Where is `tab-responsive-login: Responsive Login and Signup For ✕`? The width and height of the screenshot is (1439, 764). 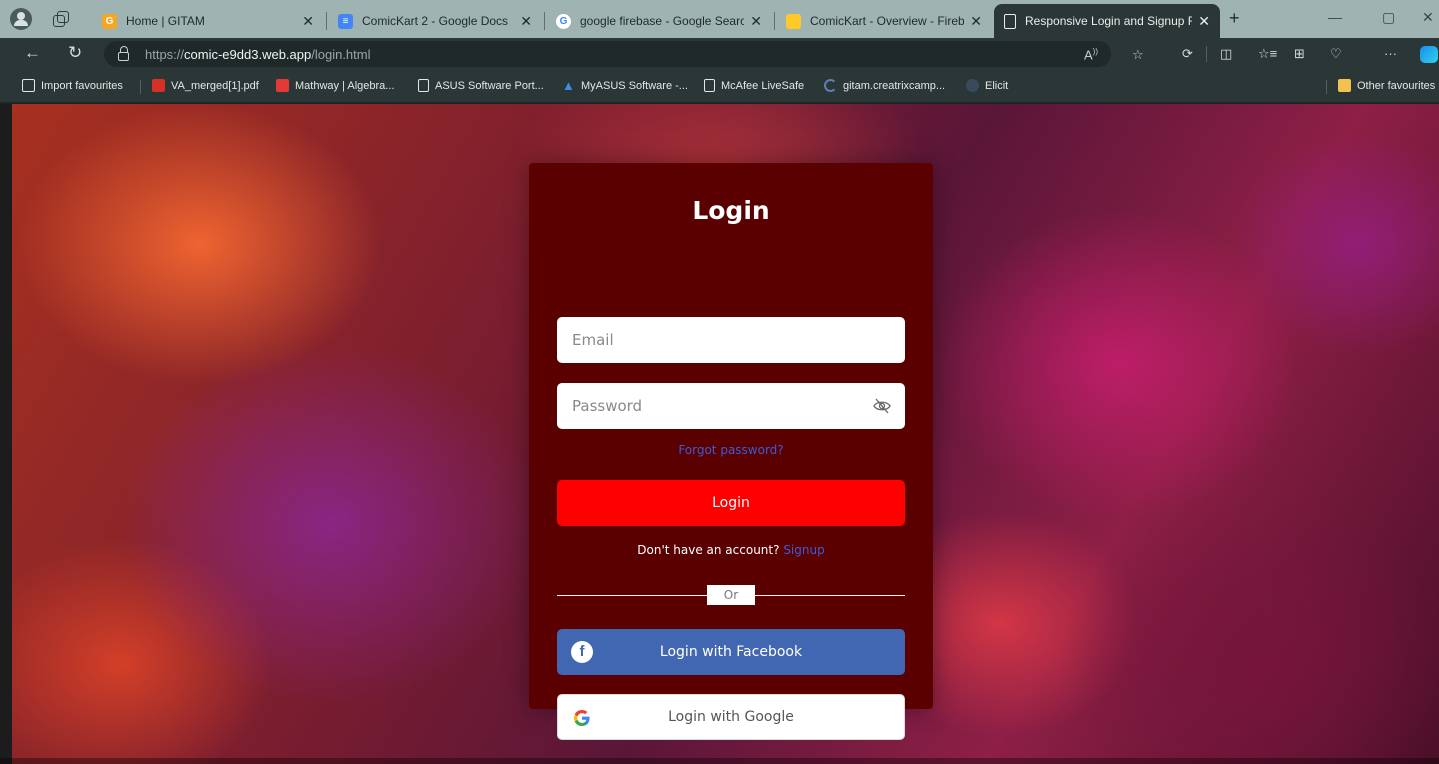
tab-responsive-login: Responsive Login and Signup For ✕ is located at coordinates (1107, 21).